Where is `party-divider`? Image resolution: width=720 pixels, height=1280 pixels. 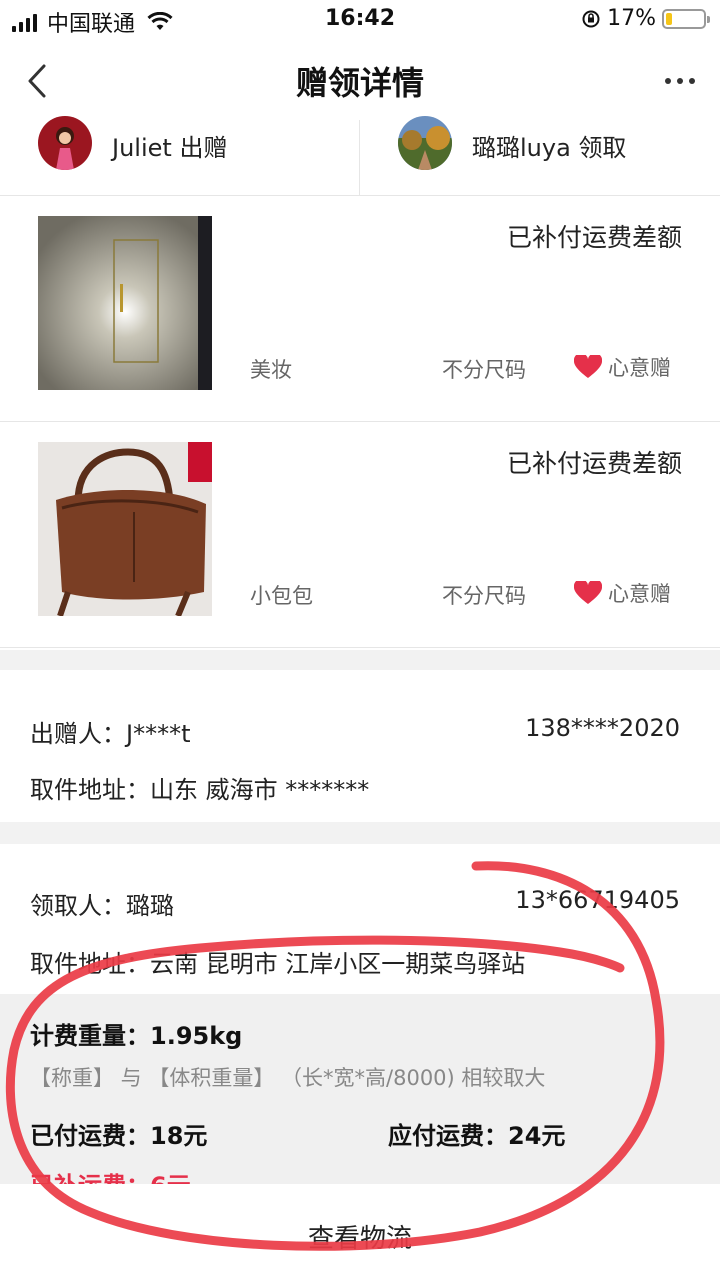 party-divider is located at coordinates (359, 158).